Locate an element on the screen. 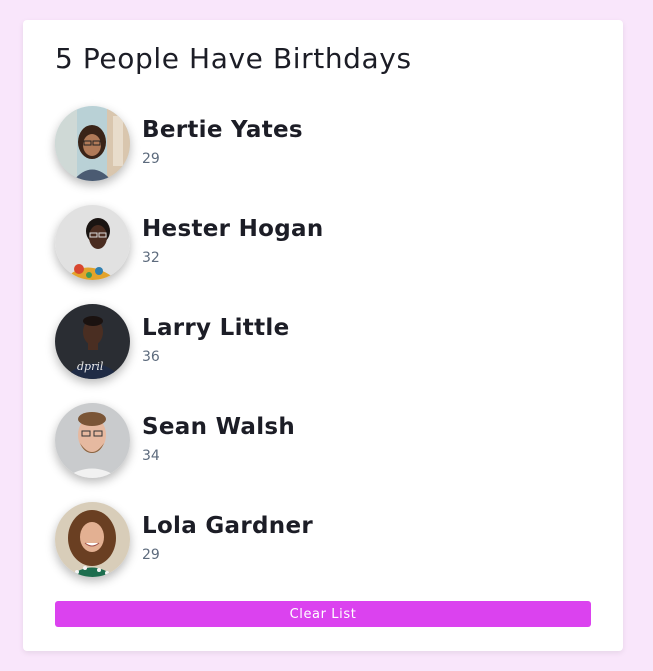 Image resolution: width=653 pixels, height=671 pixels. person-item: dpril Larry Little 36 is located at coordinates (325, 342).